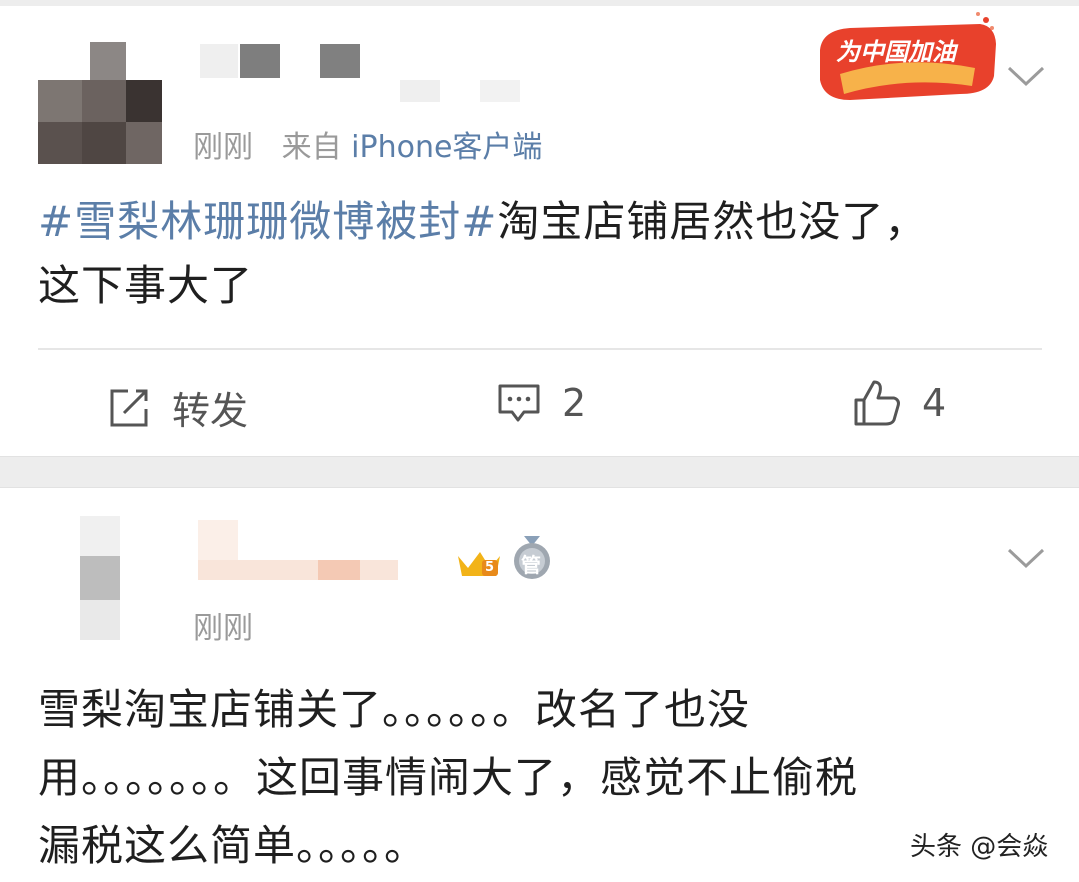 The image size is (1079, 882). I want to click on level-number: 5, so click(490, 567).